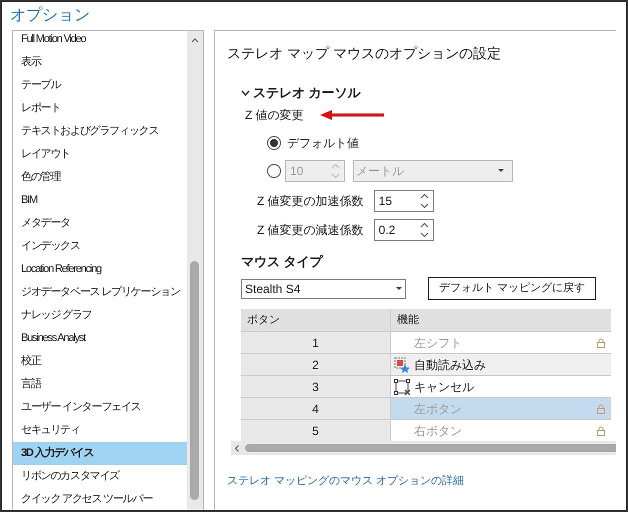 Image resolution: width=628 pixels, height=512 pixels. I want to click on sidebar-item: Business Analyst, so click(100, 338).